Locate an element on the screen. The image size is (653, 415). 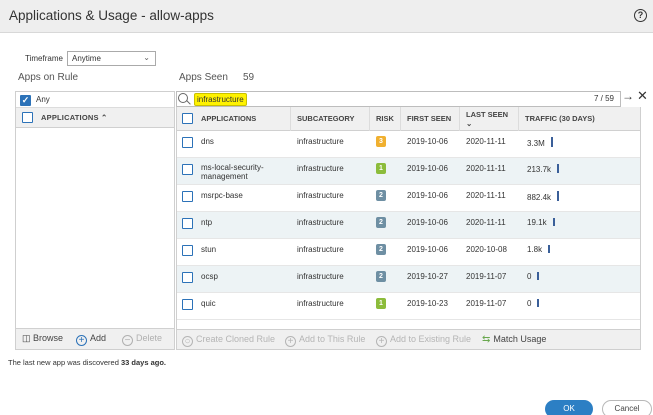
browse-button: ◫ Browse is located at coordinates (42, 338).